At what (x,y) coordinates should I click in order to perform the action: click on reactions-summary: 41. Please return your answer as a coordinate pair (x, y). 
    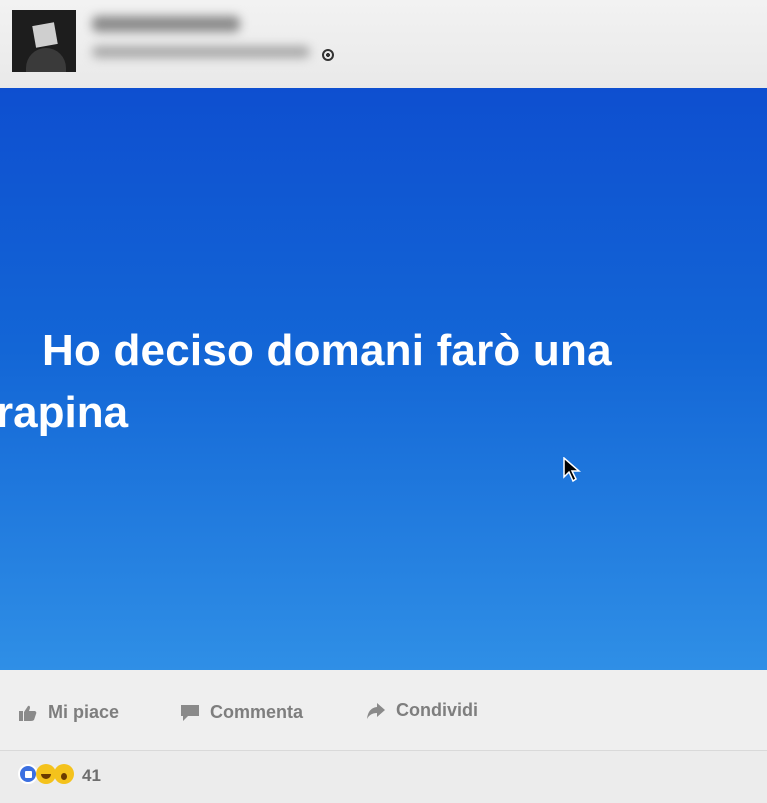
    Looking at the image, I should click on (383, 777).